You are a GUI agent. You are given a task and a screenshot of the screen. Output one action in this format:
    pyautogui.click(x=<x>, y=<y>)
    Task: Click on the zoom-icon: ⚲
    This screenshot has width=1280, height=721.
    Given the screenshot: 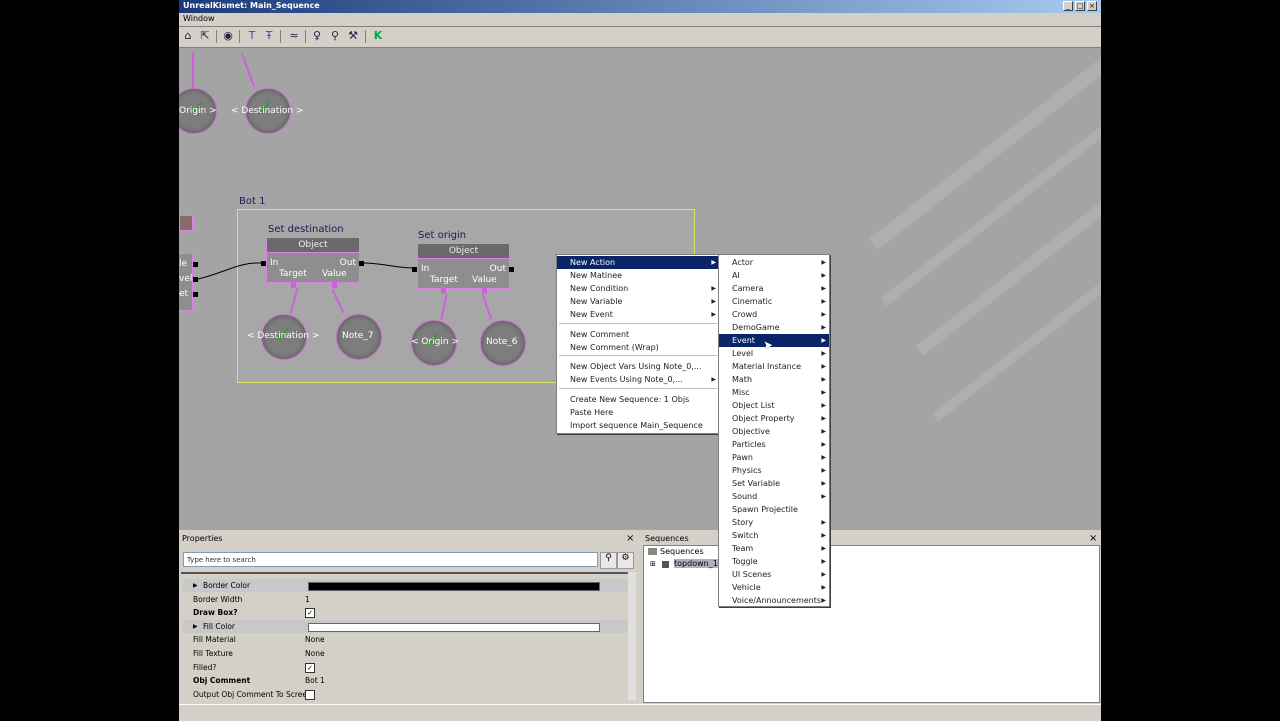 What is the action you would take?
    pyautogui.click(x=335, y=36)
    